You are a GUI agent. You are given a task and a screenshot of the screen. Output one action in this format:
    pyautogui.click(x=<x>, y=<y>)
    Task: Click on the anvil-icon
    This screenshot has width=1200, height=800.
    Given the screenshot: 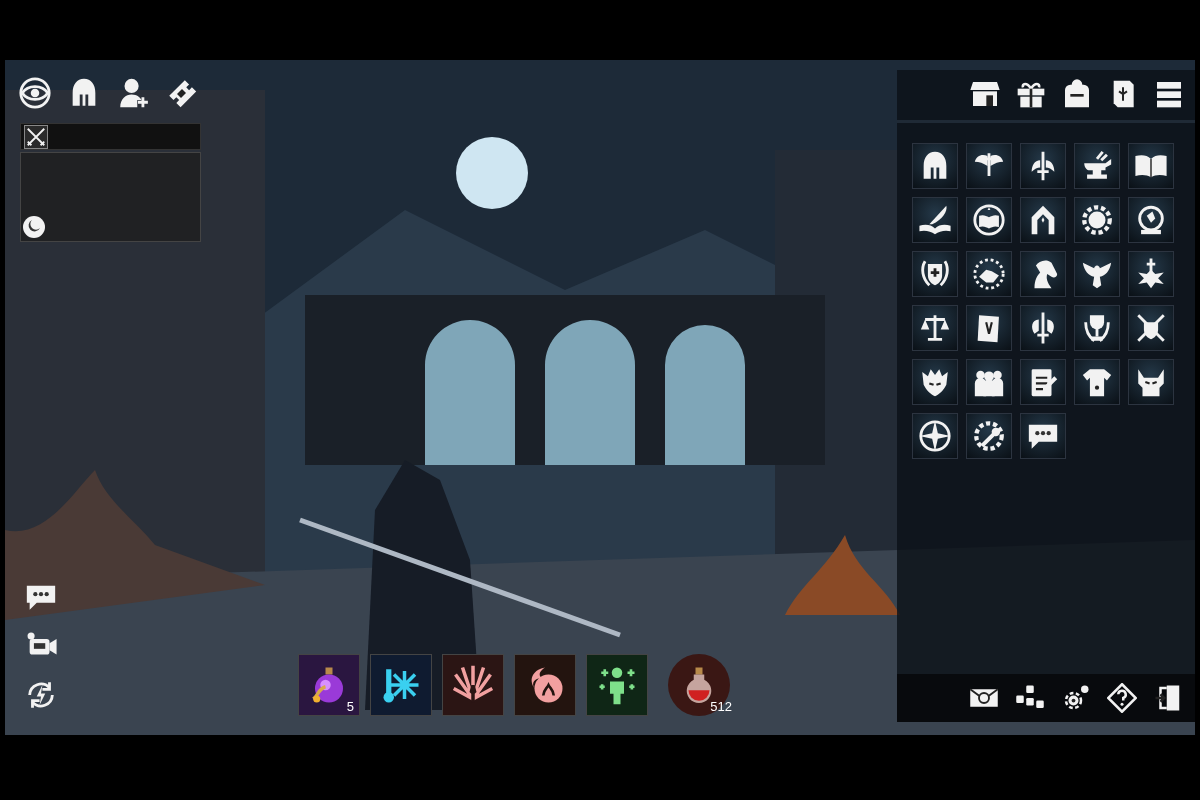 What is the action you would take?
    pyautogui.click(x=1097, y=166)
    